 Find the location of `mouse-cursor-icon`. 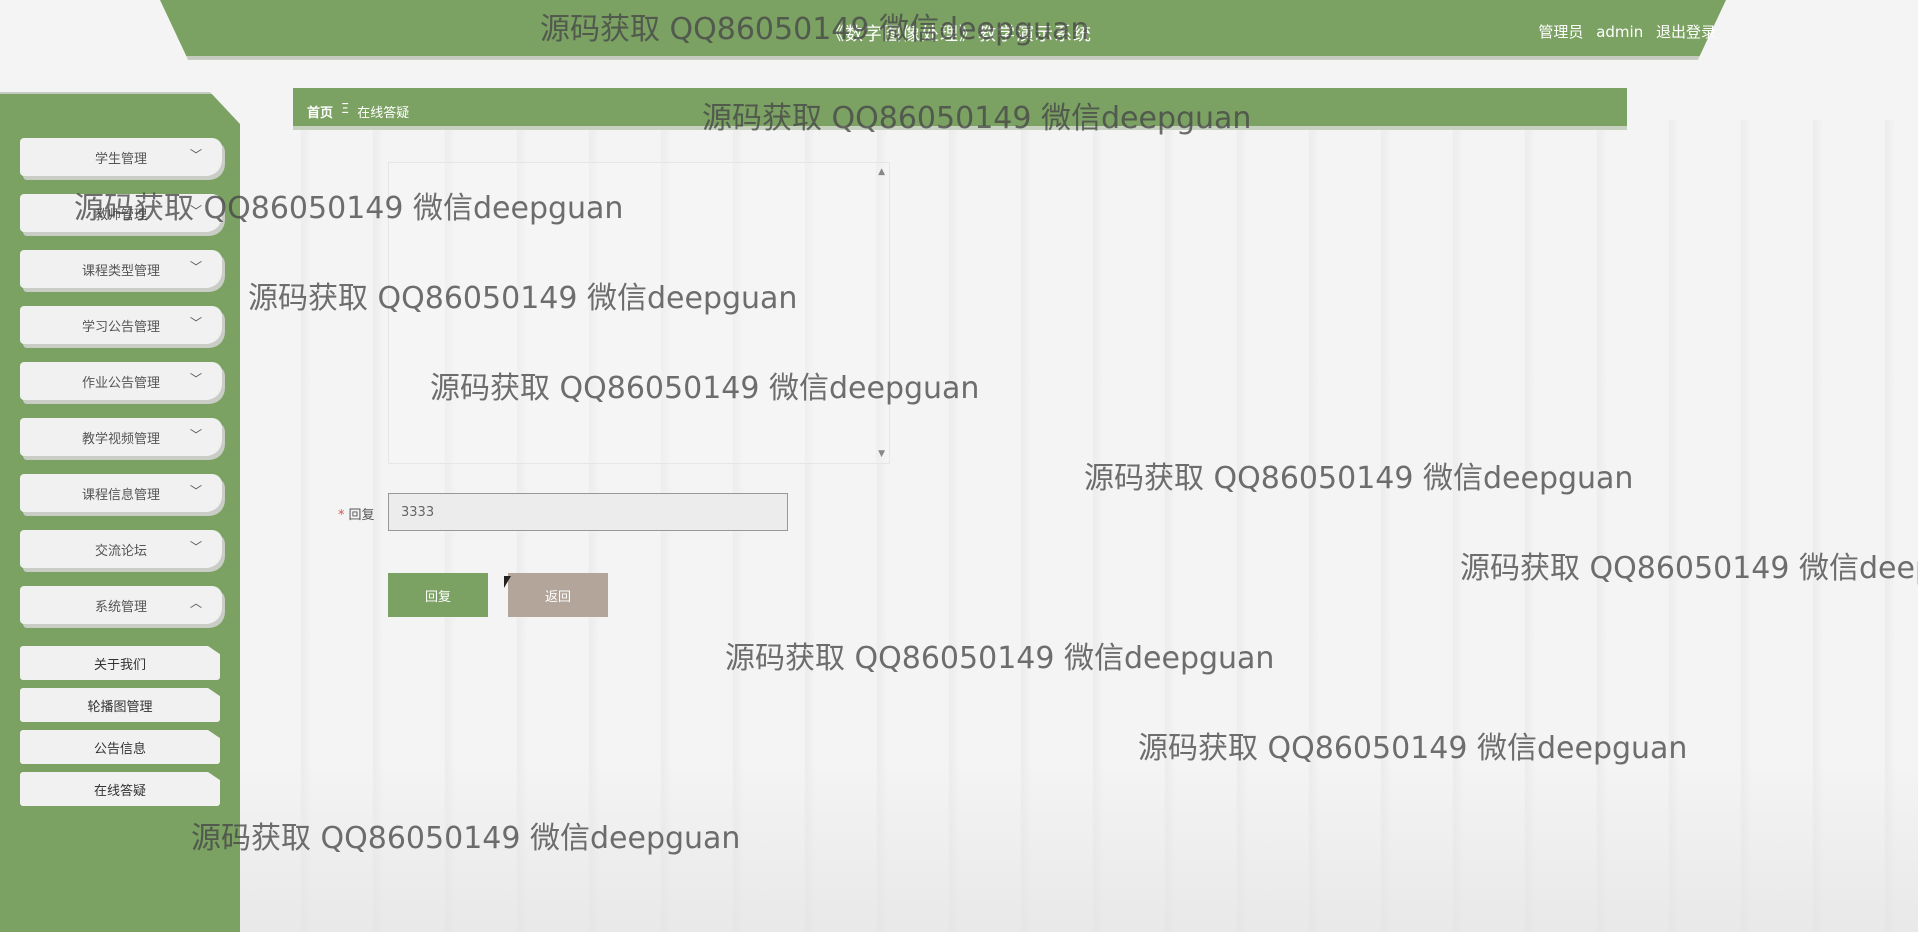

mouse-cursor-icon is located at coordinates (507, 582).